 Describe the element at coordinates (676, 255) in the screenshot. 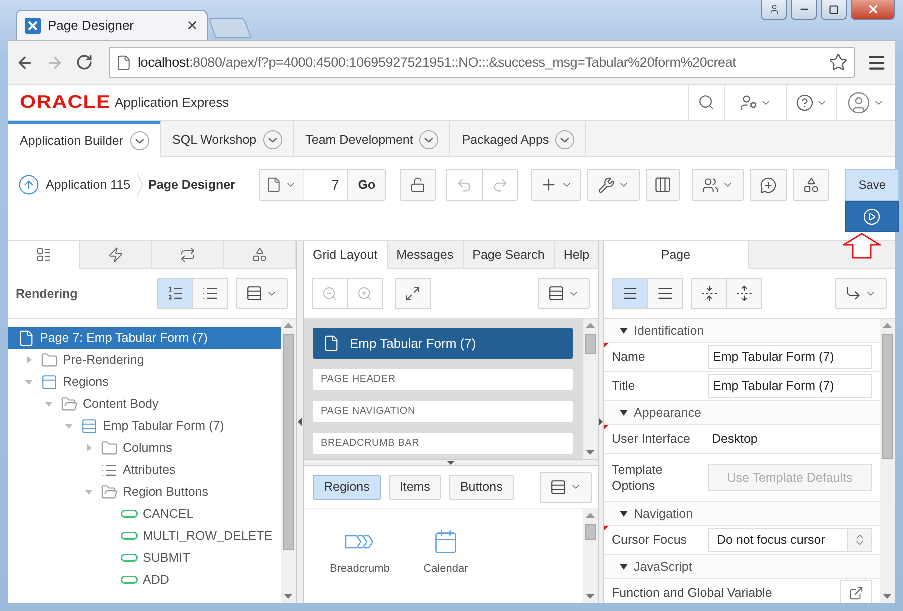

I see `panel-tab: Page` at that location.